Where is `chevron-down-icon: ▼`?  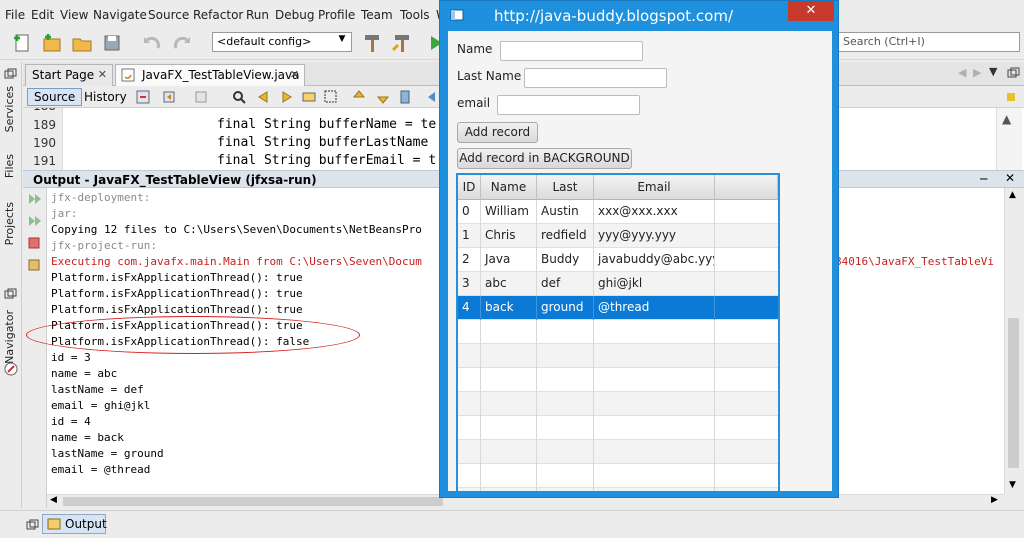 chevron-down-icon: ▼ is located at coordinates (993, 71).